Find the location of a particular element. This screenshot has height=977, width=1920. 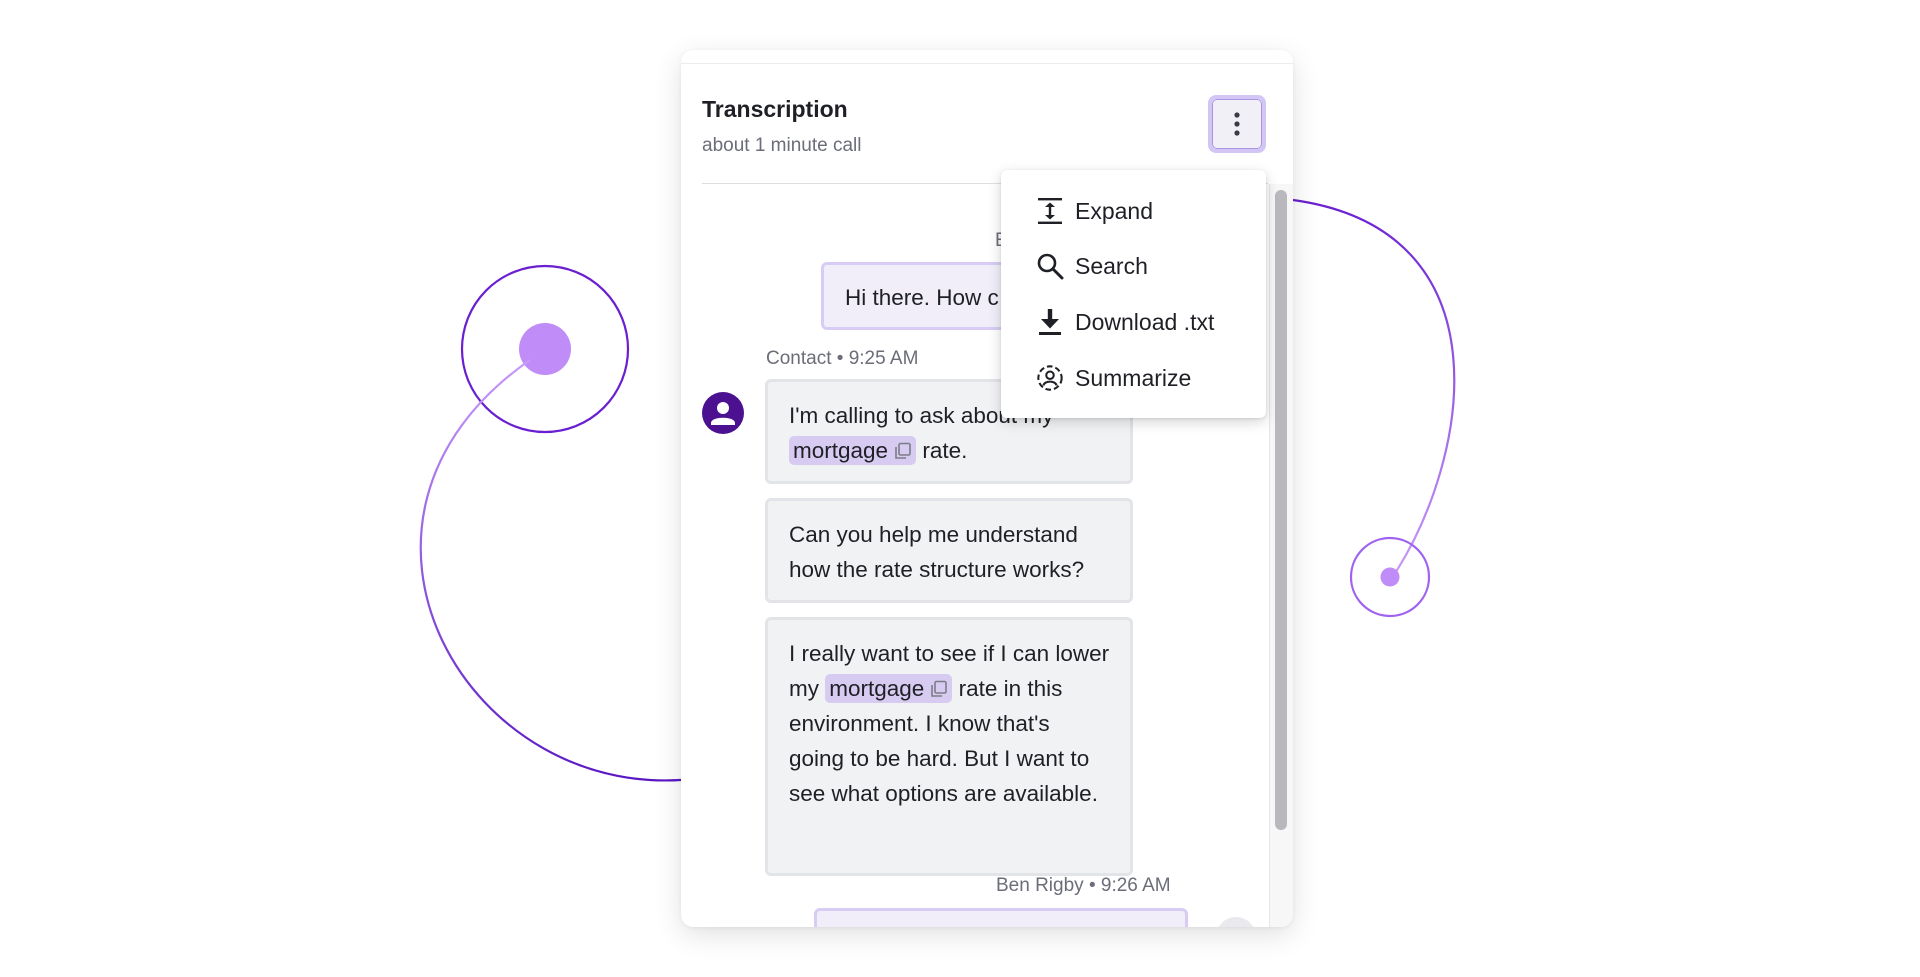

menu-item-label: Summarize is located at coordinates (1133, 377).